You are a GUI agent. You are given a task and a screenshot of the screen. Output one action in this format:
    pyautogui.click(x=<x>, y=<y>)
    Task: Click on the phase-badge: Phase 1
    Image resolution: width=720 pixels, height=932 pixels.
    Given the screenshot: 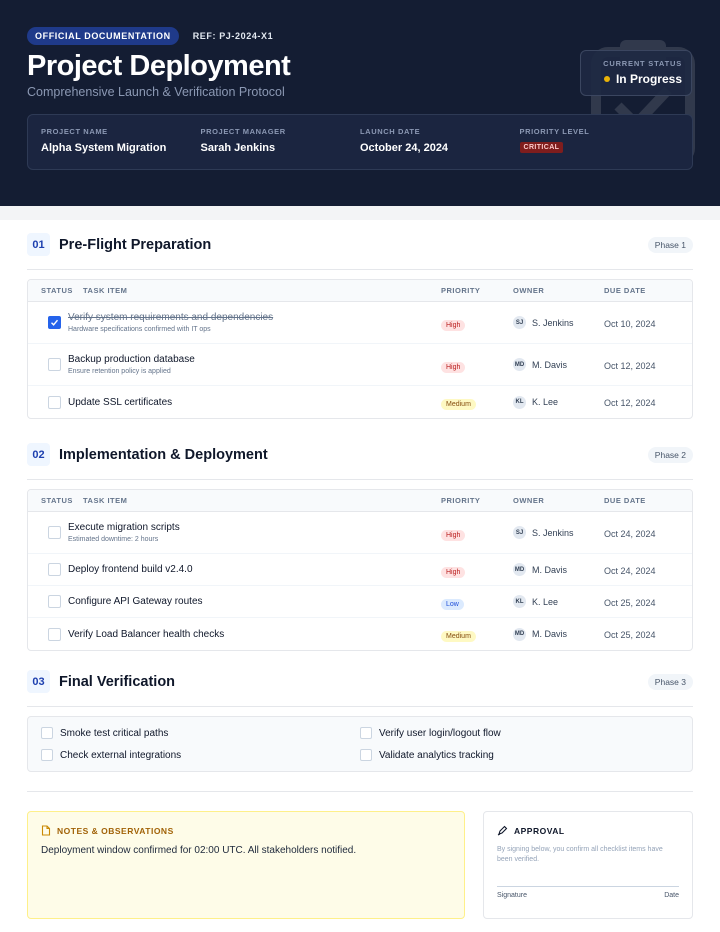 What is the action you would take?
    pyautogui.click(x=670, y=244)
    